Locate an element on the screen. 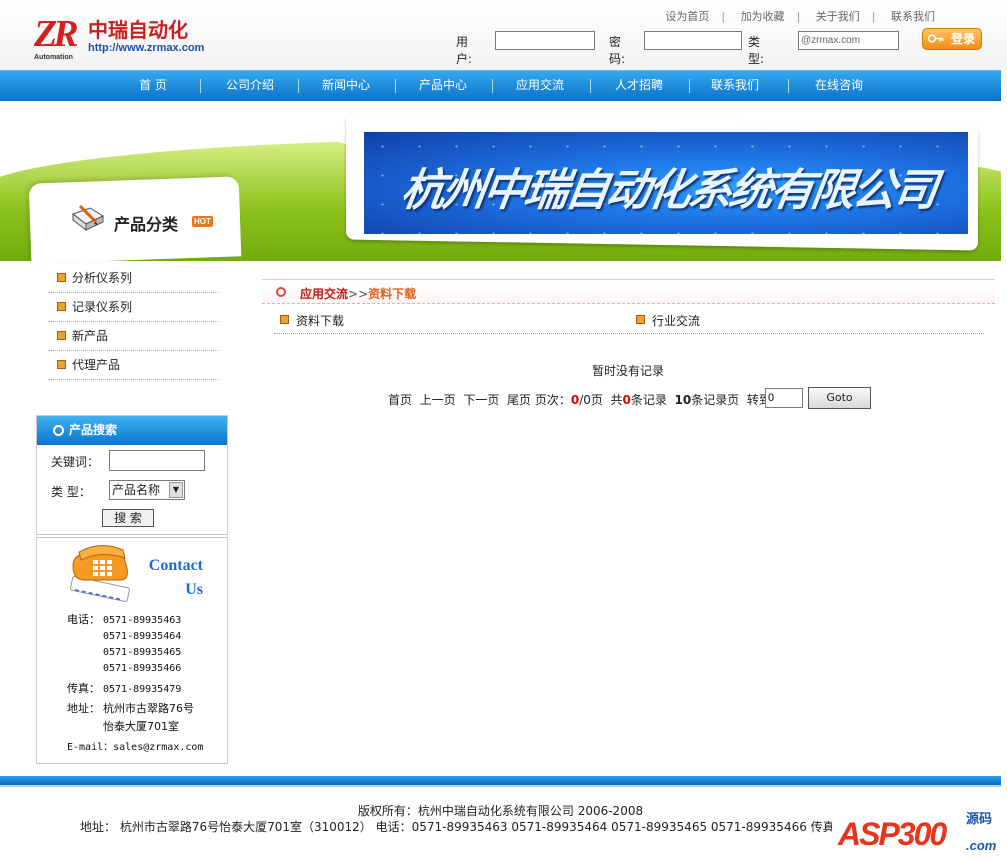  breadcrumb: 应用交流>>资料下载 is located at coordinates (358, 293).